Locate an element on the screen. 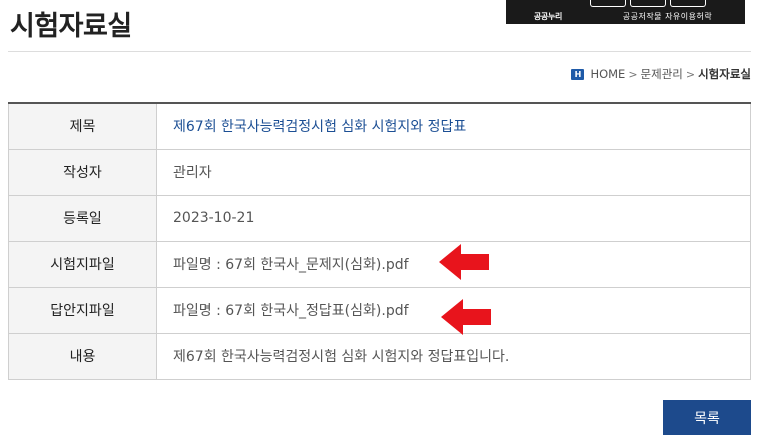 The height and width of the screenshot is (443, 759). row-label-date: 등록일 is located at coordinates (82, 218).